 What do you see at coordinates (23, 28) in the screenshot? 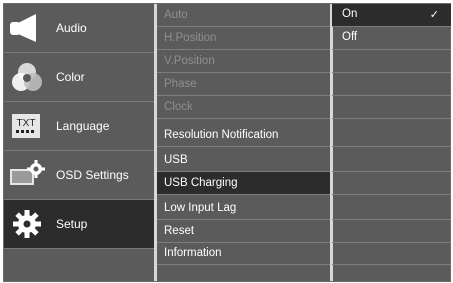
I see `speaker-icon` at bounding box center [23, 28].